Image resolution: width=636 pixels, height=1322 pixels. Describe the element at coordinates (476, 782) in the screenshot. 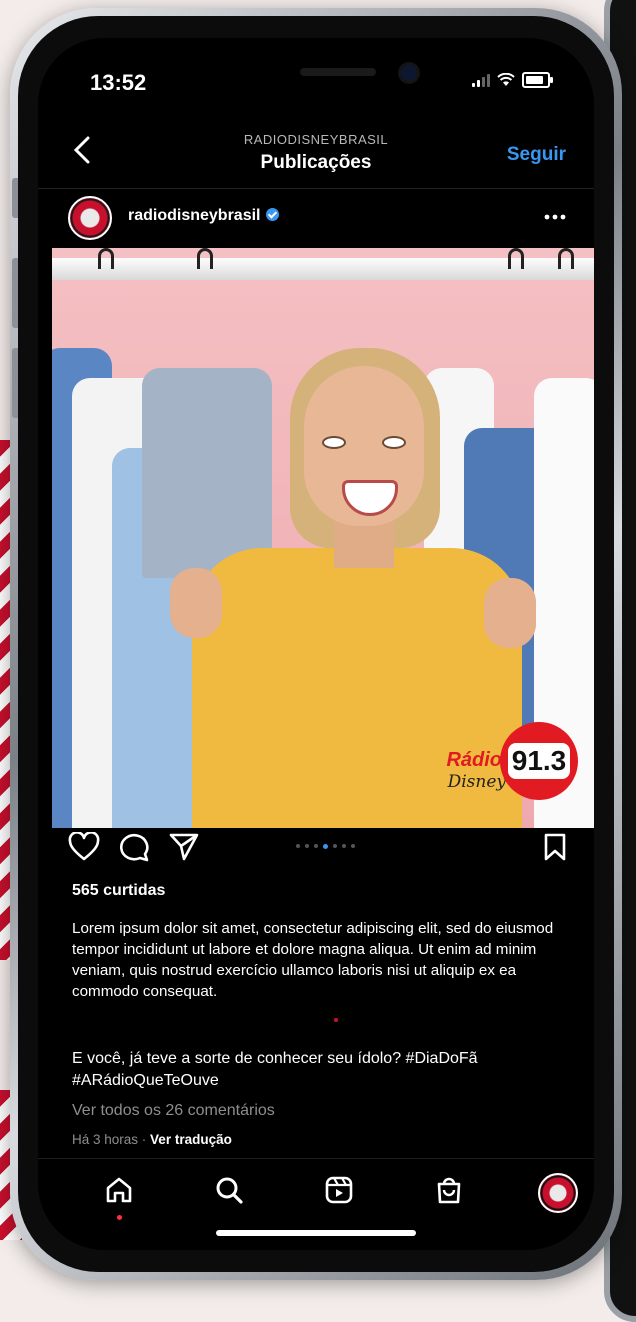

I see `disney-wordmark: Disney` at that location.